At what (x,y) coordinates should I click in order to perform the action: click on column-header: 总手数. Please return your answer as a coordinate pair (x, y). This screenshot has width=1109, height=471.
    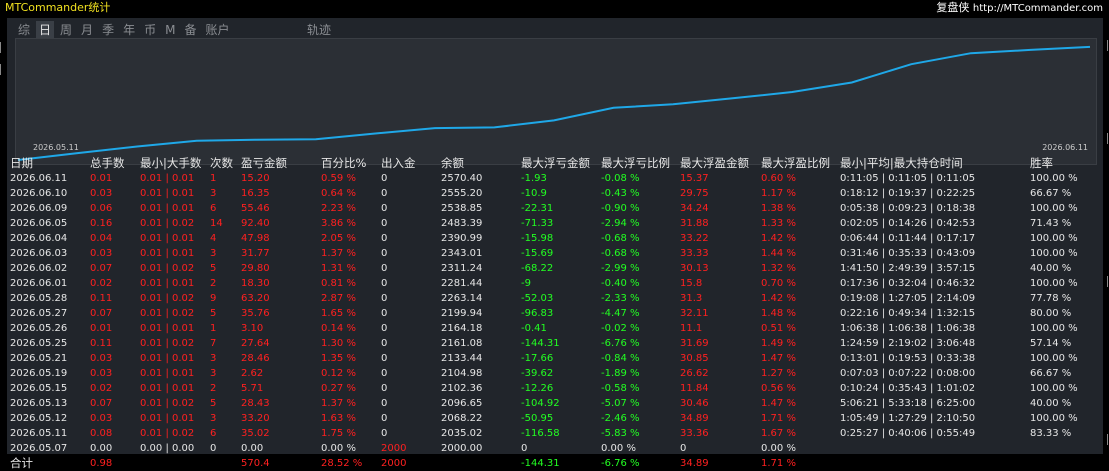
    Looking at the image, I should click on (107, 163).